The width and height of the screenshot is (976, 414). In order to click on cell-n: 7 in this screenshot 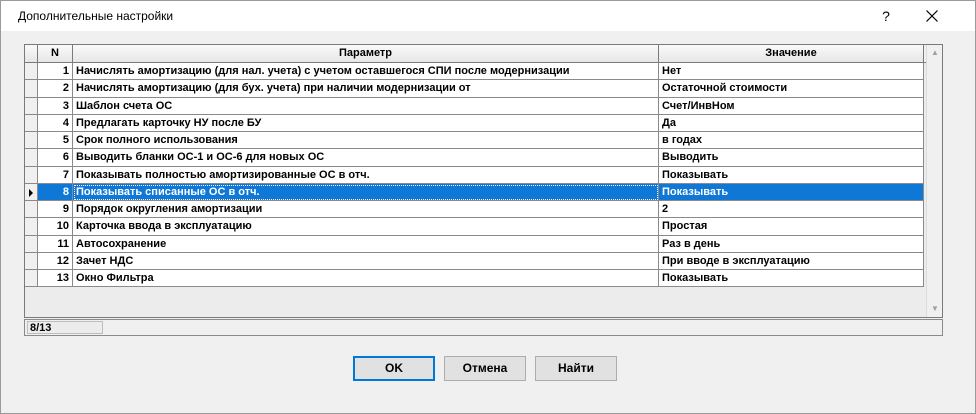, I will do `click(55, 175)`.